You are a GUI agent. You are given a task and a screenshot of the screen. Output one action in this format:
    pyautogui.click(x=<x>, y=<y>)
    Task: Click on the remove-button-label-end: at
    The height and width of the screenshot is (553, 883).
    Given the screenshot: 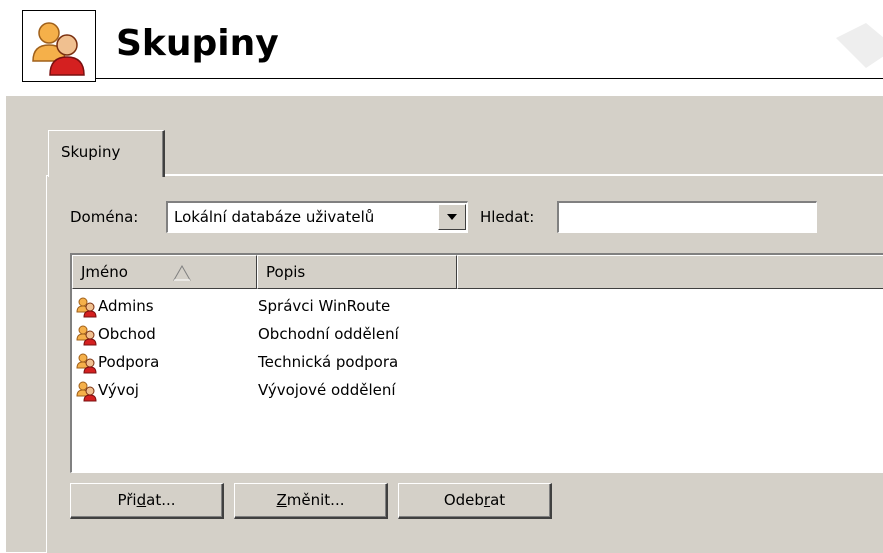 What is the action you would take?
    pyautogui.click(x=498, y=500)
    